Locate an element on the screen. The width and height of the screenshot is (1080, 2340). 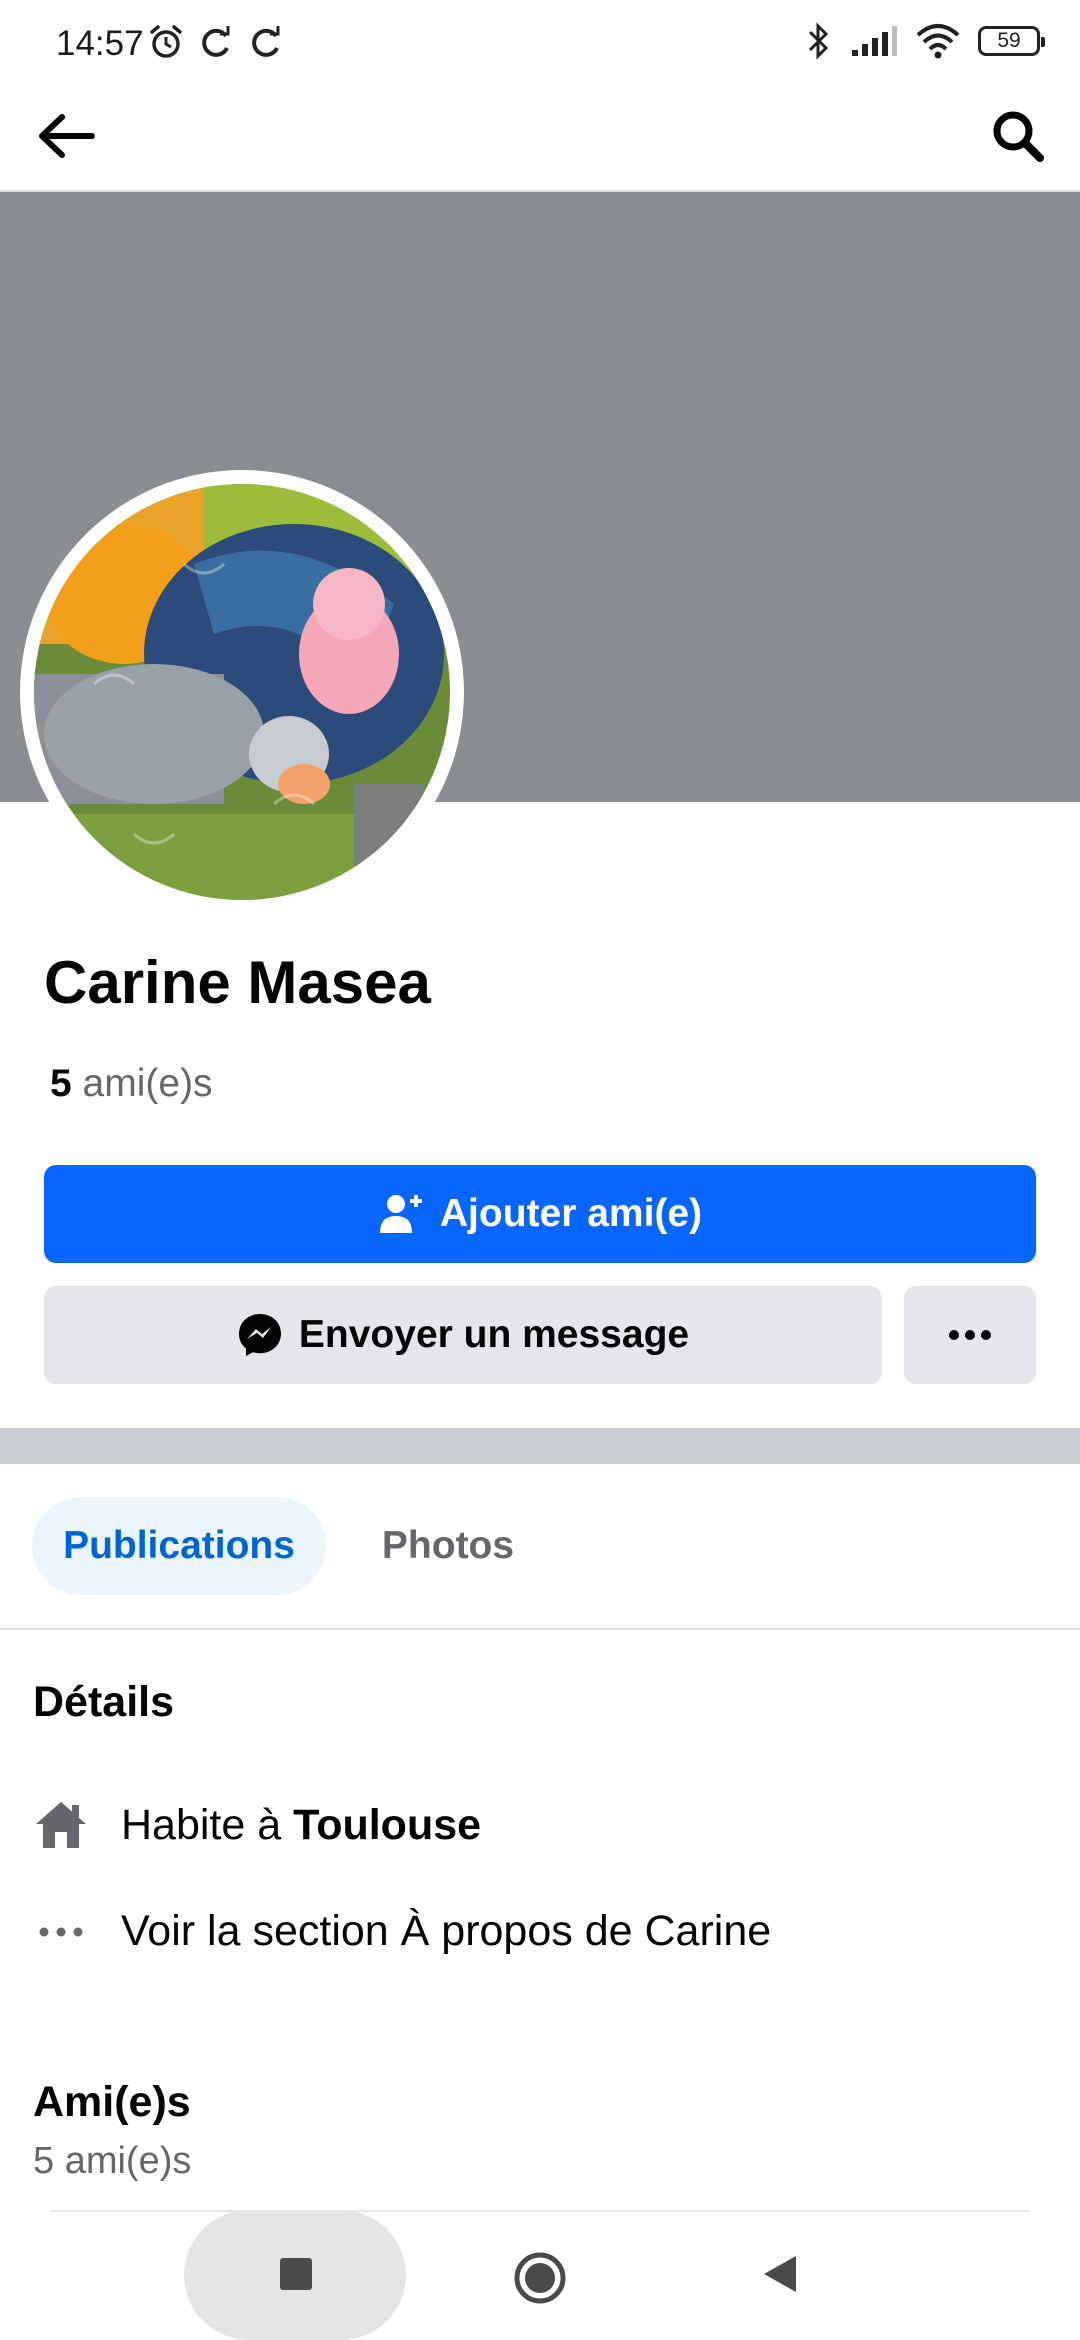
section-divider is located at coordinates (540, 1446).